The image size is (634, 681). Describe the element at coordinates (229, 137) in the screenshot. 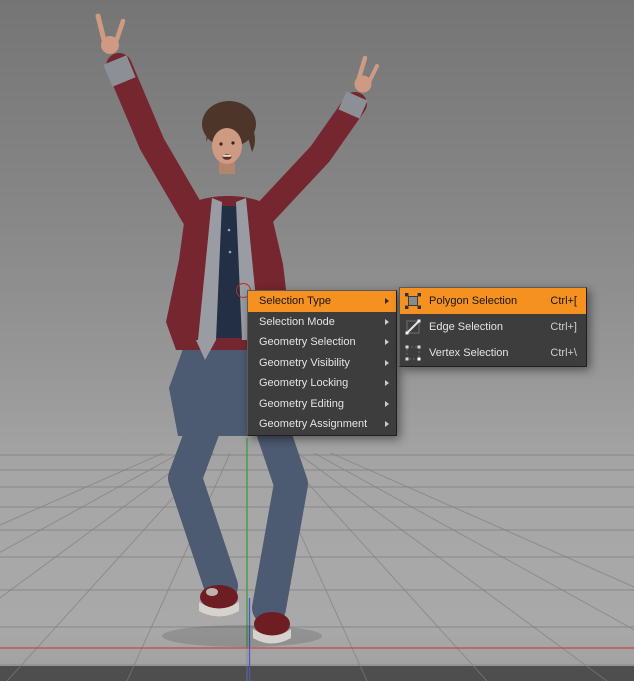

I see `character-head` at that location.